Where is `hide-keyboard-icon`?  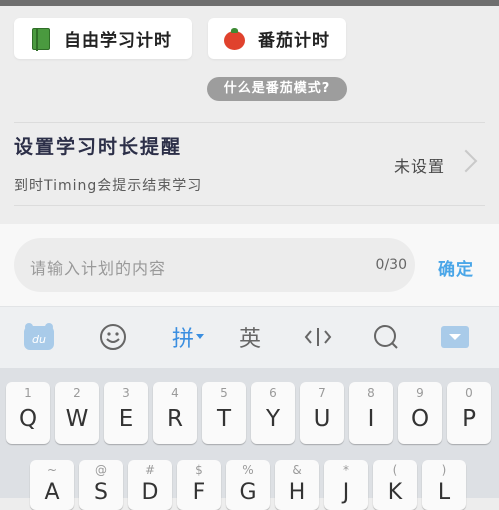 hide-keyboard-icon is located at coordinates (455, 337).